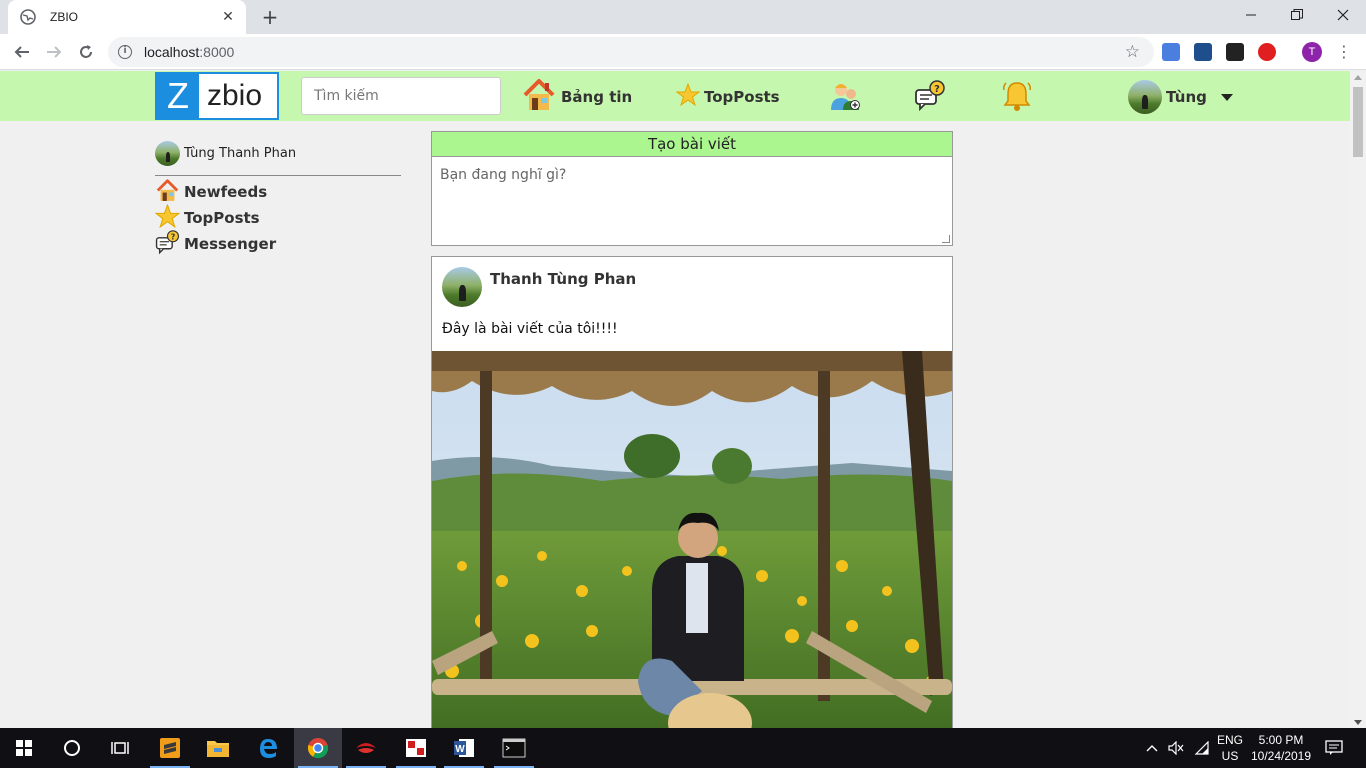 This screenshot has height=768, width=1366. I want to click on address-bar: i localhost:8000 ☆, so click(631, 52).